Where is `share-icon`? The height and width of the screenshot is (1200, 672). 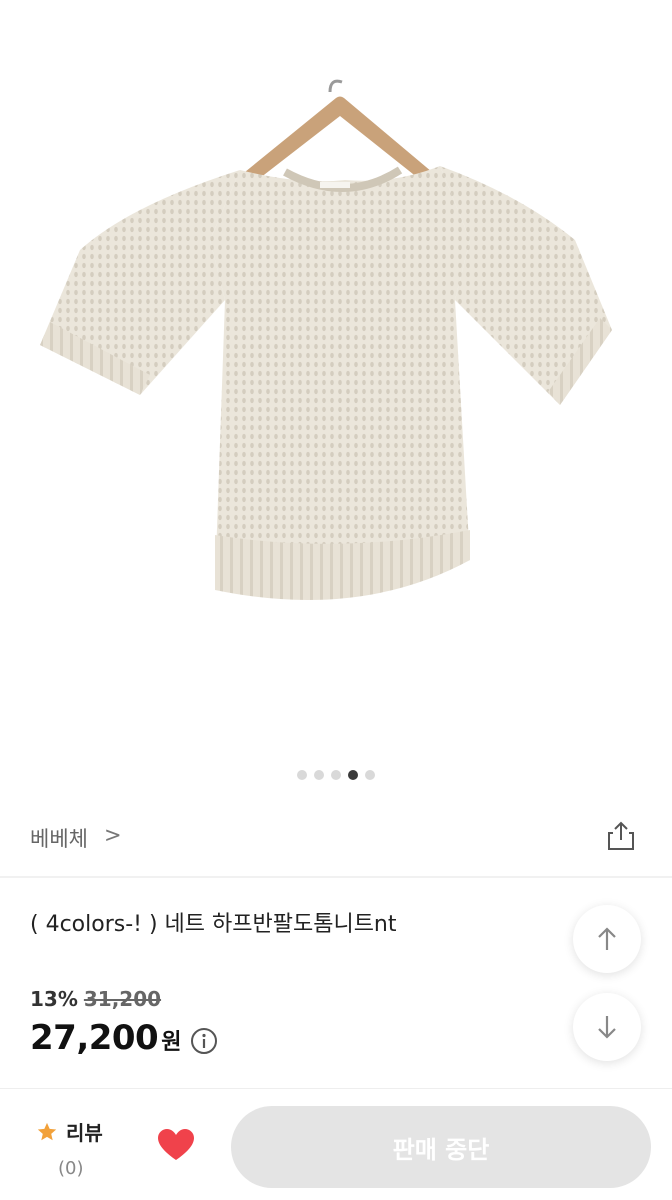 share-icon is located at coordinates (621, 836).